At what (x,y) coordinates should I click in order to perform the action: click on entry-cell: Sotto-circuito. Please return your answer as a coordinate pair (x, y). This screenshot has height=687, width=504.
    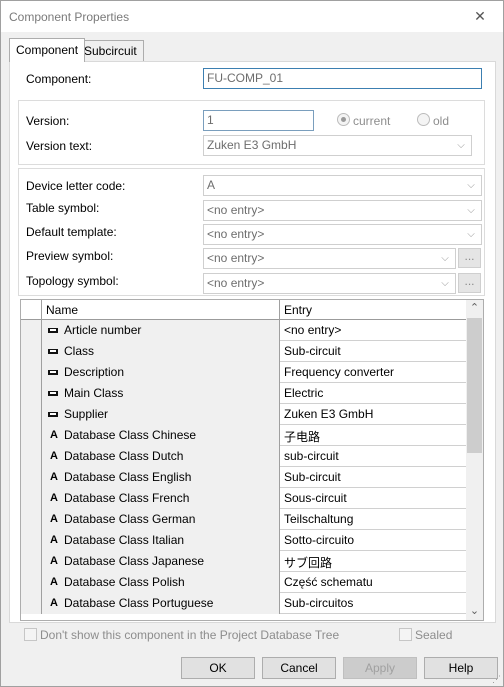
    Looking at the image, I should click on (373, 540).